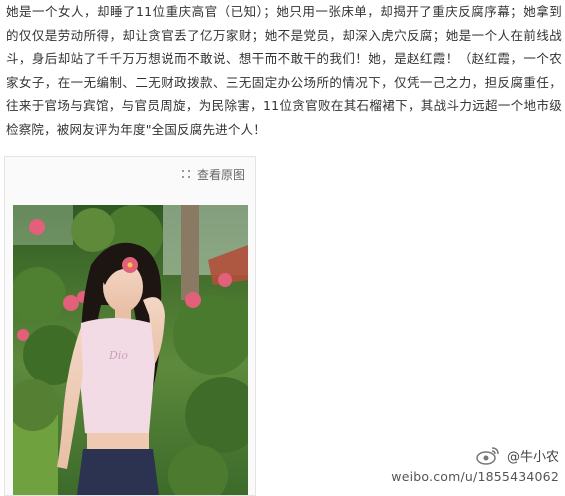  What do you see at coordinates (118, 355) in the screenshot?
I see `shirt-print-text: Dio` at bounding box center [118, 355].